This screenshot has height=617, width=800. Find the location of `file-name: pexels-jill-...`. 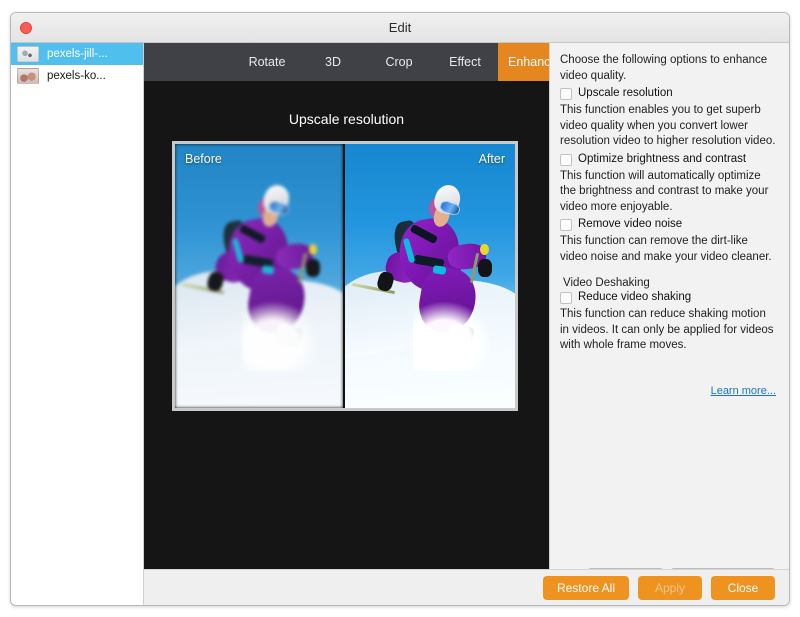

file-name: pexels-jill-... is located at coordinates (77, 54).